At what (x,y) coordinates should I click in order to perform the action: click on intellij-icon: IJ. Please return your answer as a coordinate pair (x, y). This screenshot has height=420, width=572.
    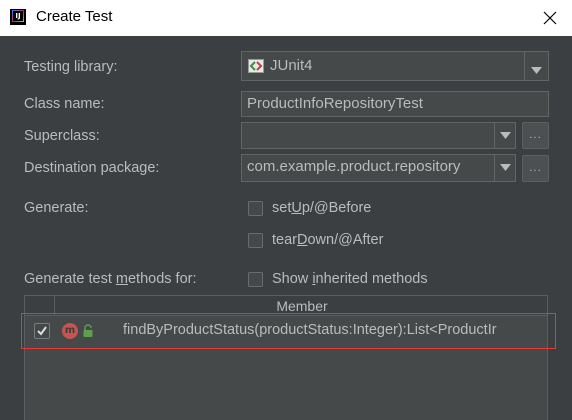
    Looking at the image, I should click on (18, 17).